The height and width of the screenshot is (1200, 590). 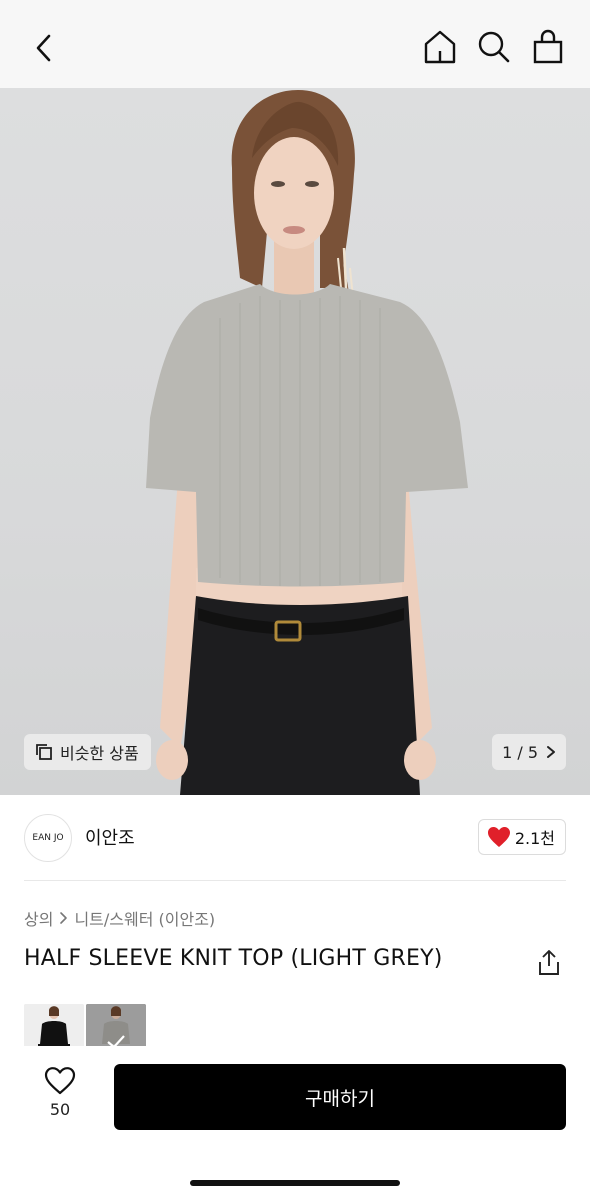 What do you see at coordinates (44, 752) in the screenshot?
I see `copy-icon` at bounding box center [44, 752].